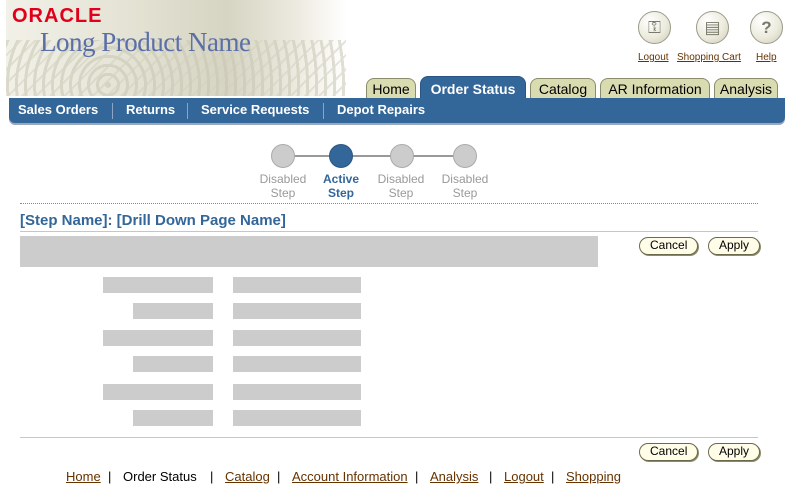  I want to click on apply-button-bottom: Apply, so click(734, 452).